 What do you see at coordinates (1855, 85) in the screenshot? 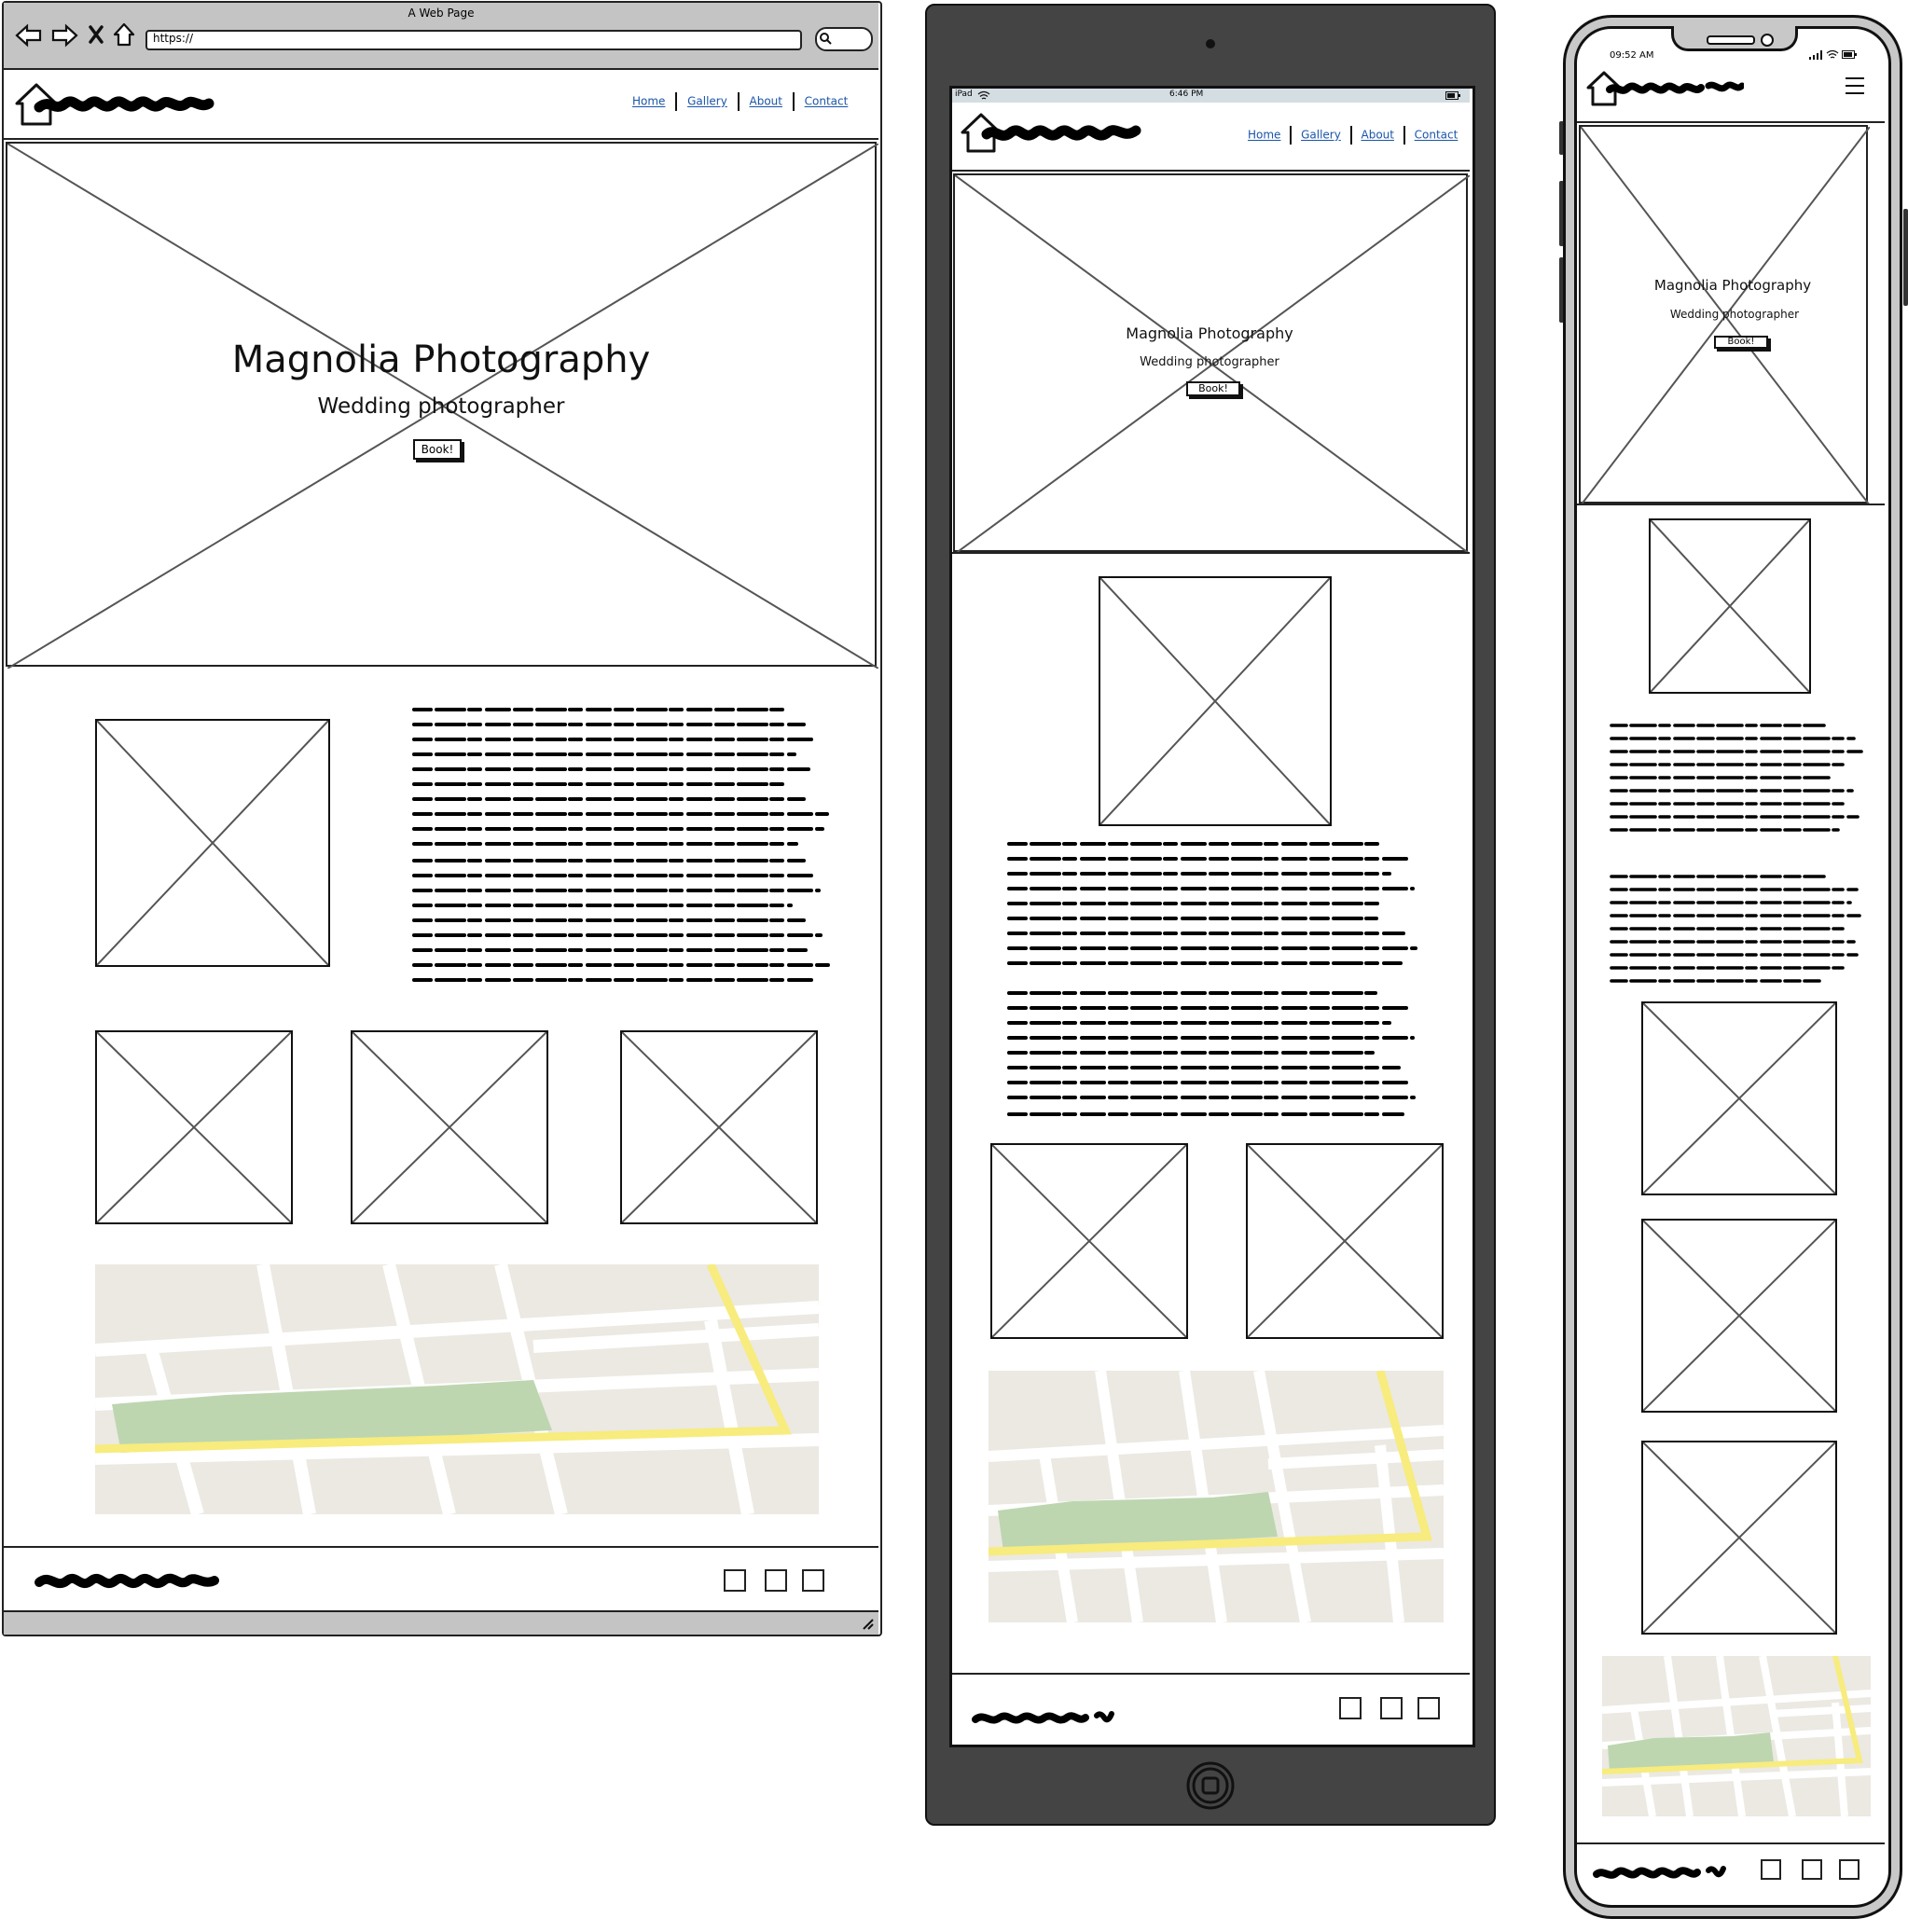
I see `hamburger-menu-icon` at bounding box center [1855, 85].